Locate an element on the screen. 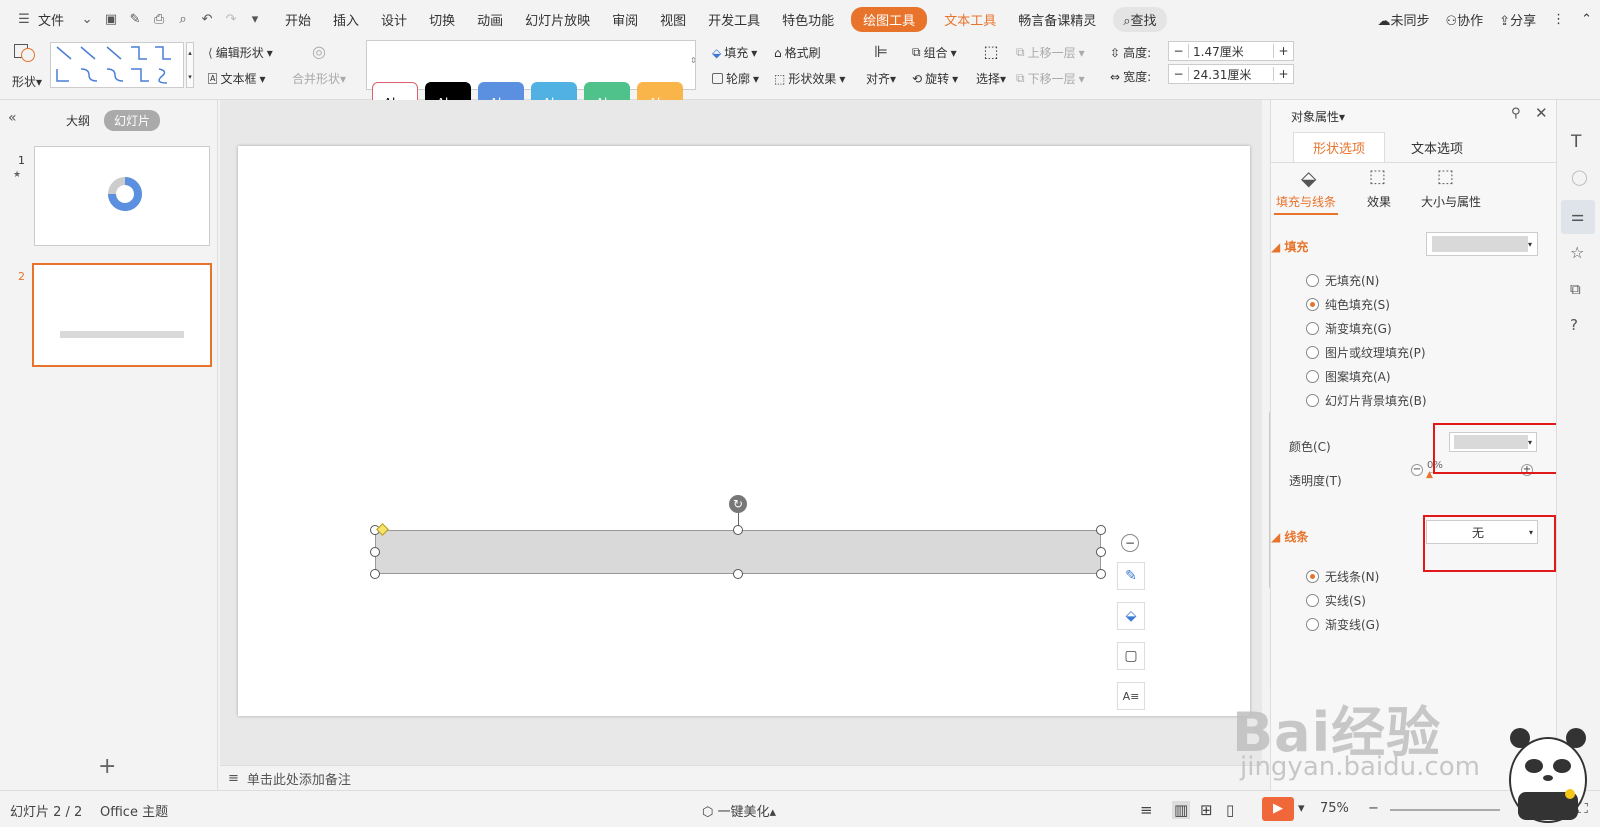 The image size is (1600, 827). textbox-button: A 文本框 ▾ is located at coordinates (237, 78).